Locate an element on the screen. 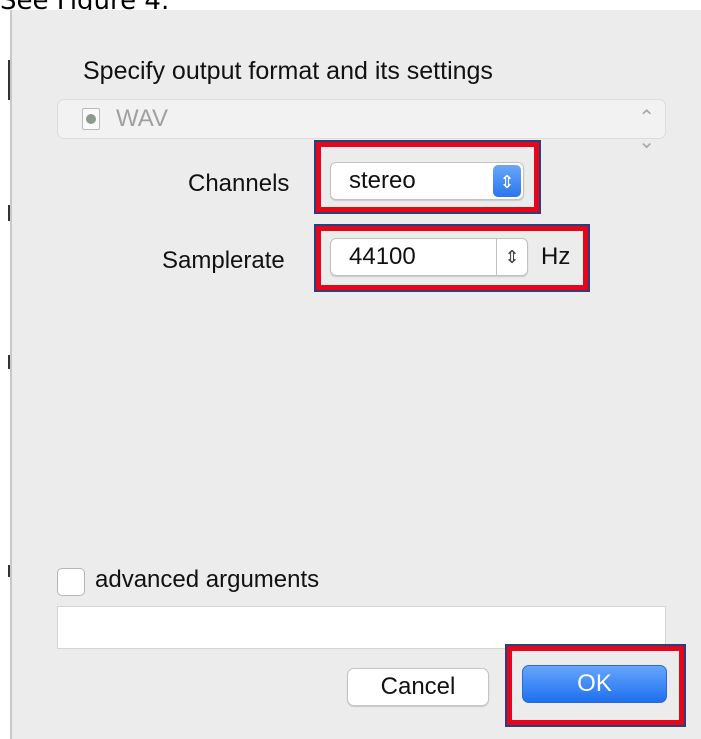  advanced-arguments-field is located at coordinates (361, 627).